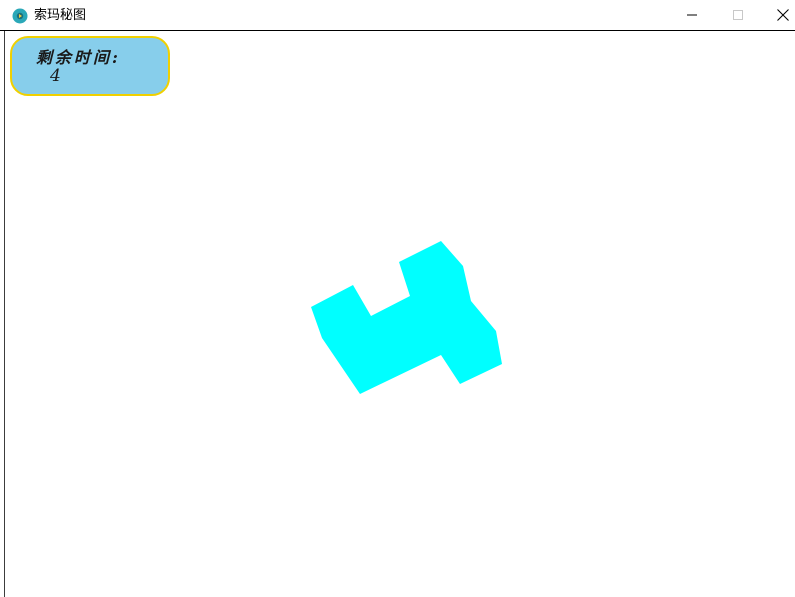 The height and width of the screenshot is (597, 795). I want to click on timer-panel: 剩余时间: 4, so click(90, 66).